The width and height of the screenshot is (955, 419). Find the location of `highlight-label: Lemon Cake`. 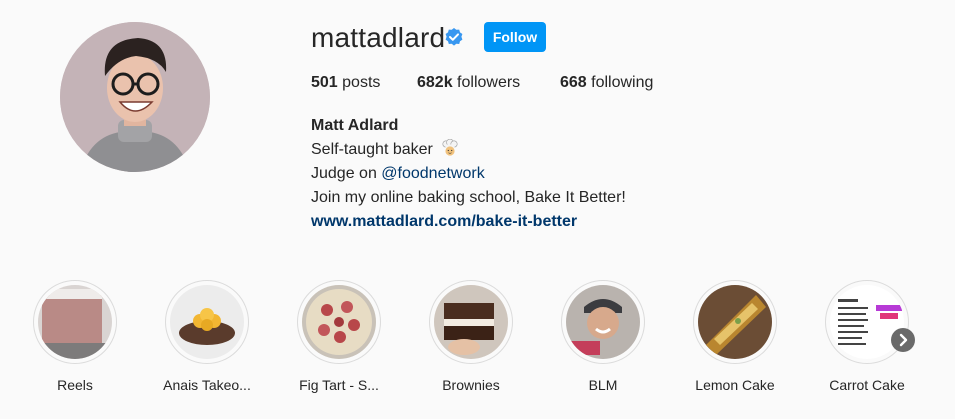

highlight-label: Lemon Cake is located at coordinates (735, 385).